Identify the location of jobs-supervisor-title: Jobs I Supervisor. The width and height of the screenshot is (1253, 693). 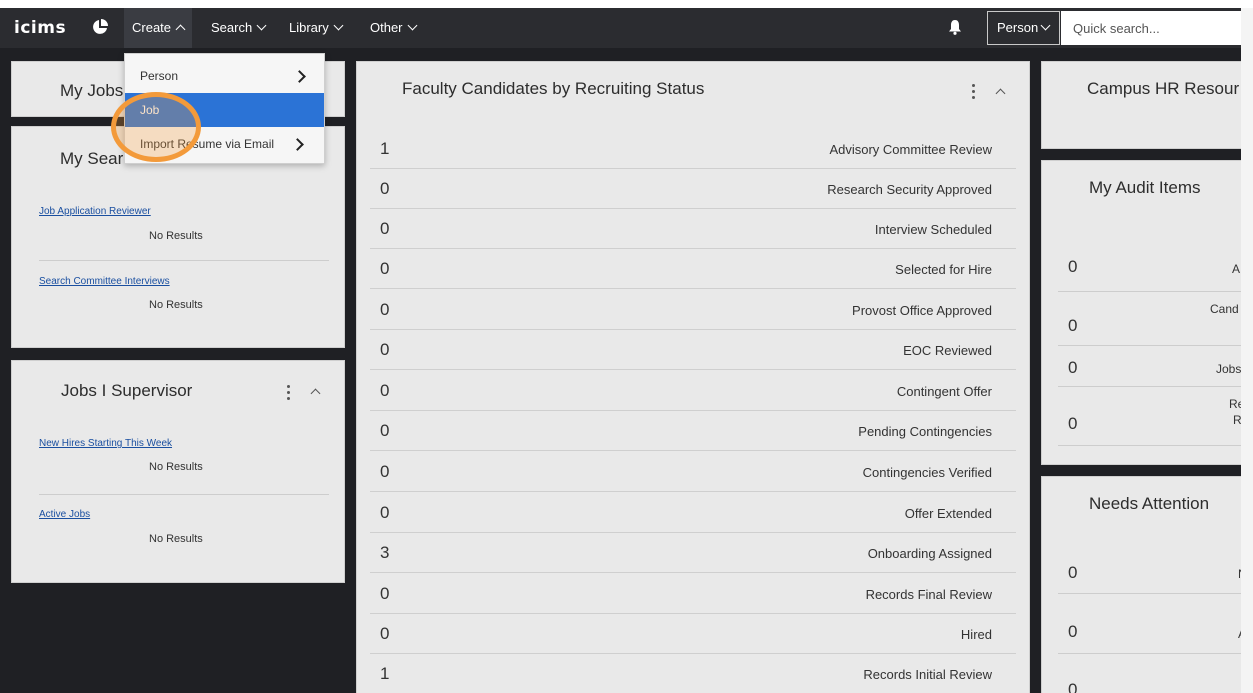
(127, 390).